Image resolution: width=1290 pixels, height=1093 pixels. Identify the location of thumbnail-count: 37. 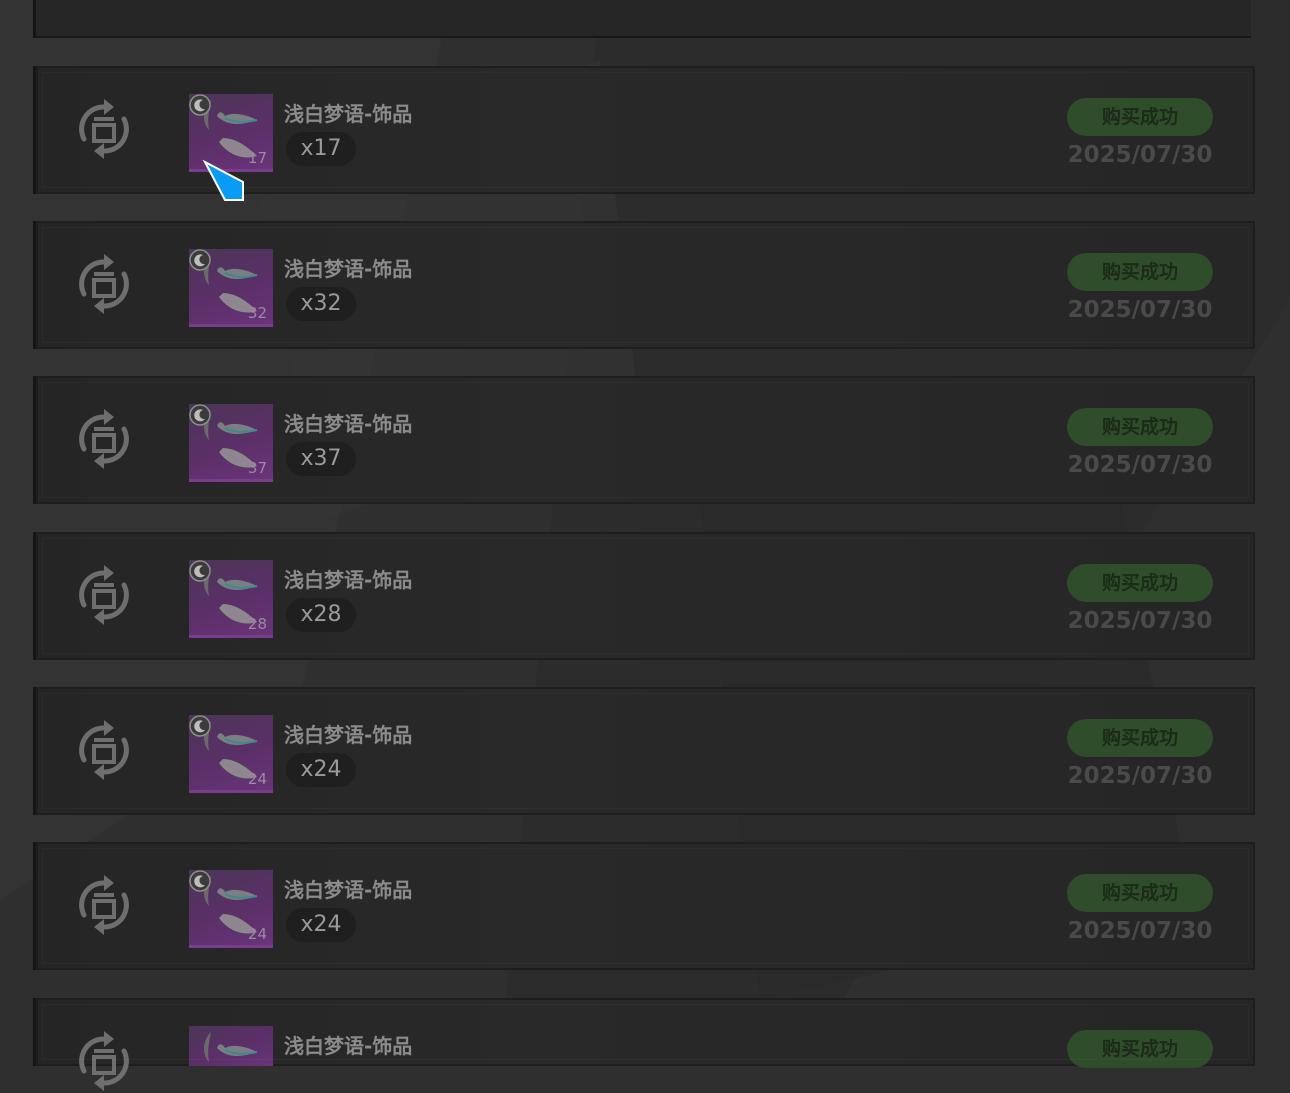
(257, 468).